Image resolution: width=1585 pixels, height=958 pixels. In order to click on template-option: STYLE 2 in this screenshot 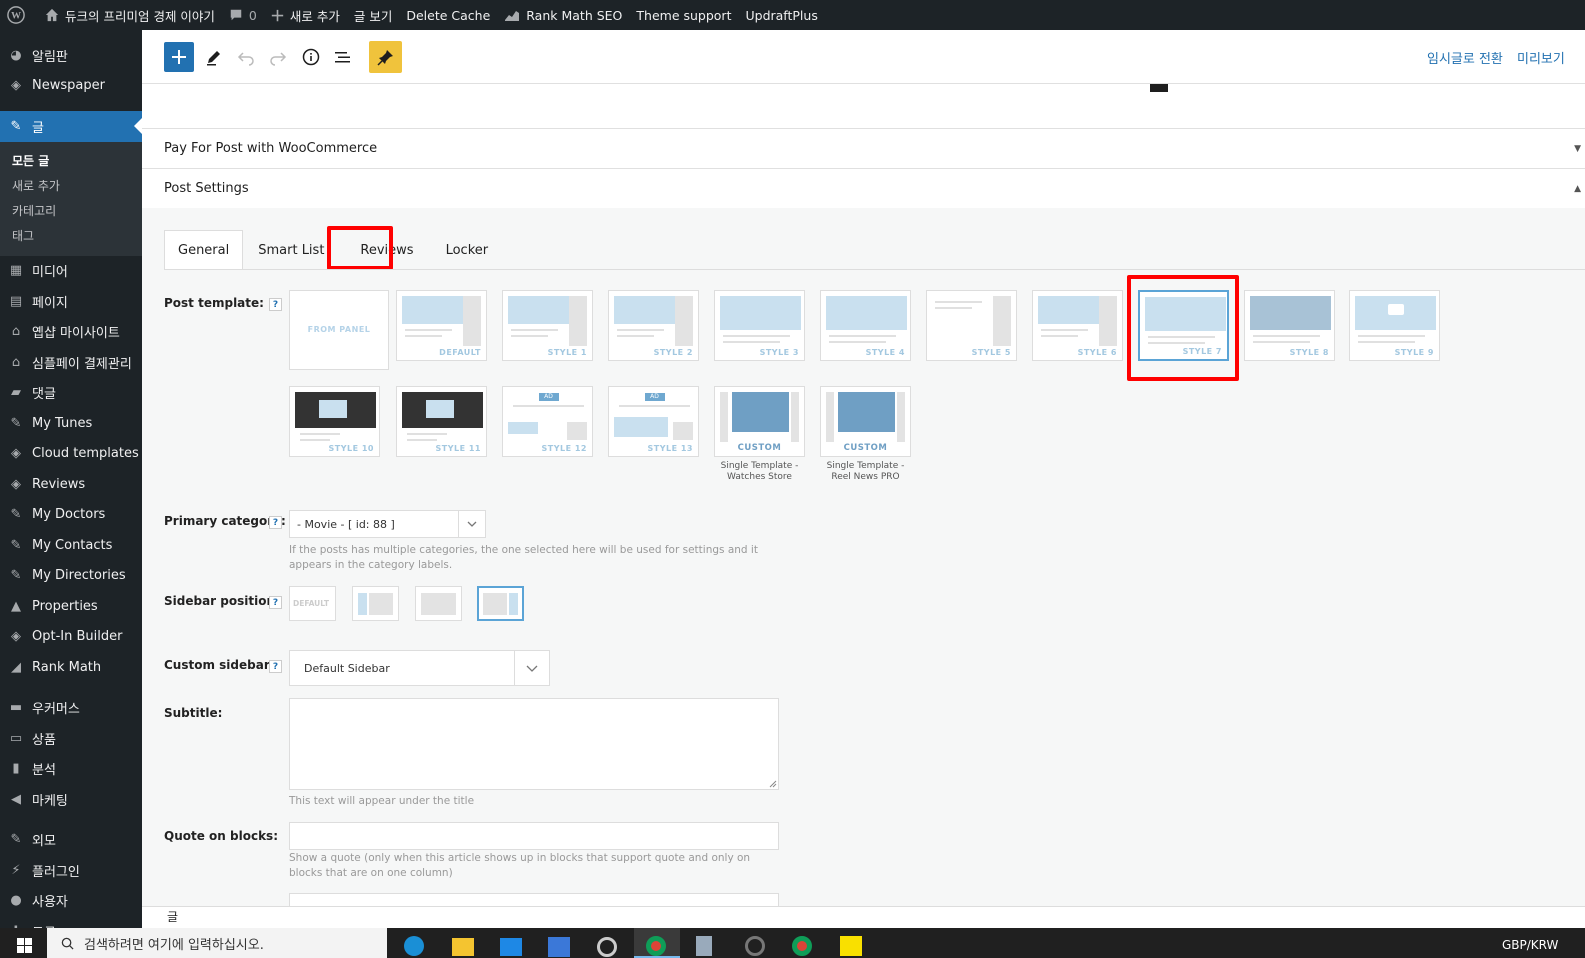, I will do `click(653, 325)`.